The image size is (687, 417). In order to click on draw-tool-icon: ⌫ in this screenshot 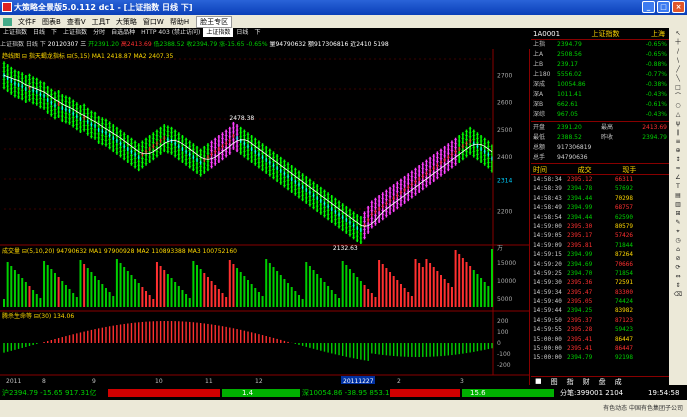, I will do `click(678, 295)`.